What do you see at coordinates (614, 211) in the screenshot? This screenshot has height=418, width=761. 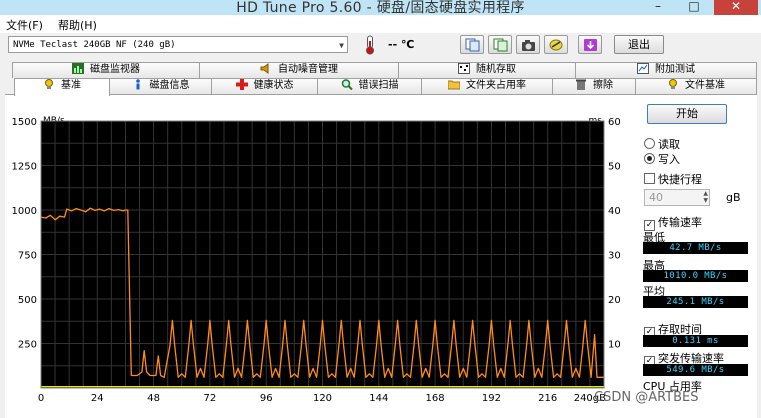 I see `y-tick-label-right: 40` at bounding box center [614, 211].